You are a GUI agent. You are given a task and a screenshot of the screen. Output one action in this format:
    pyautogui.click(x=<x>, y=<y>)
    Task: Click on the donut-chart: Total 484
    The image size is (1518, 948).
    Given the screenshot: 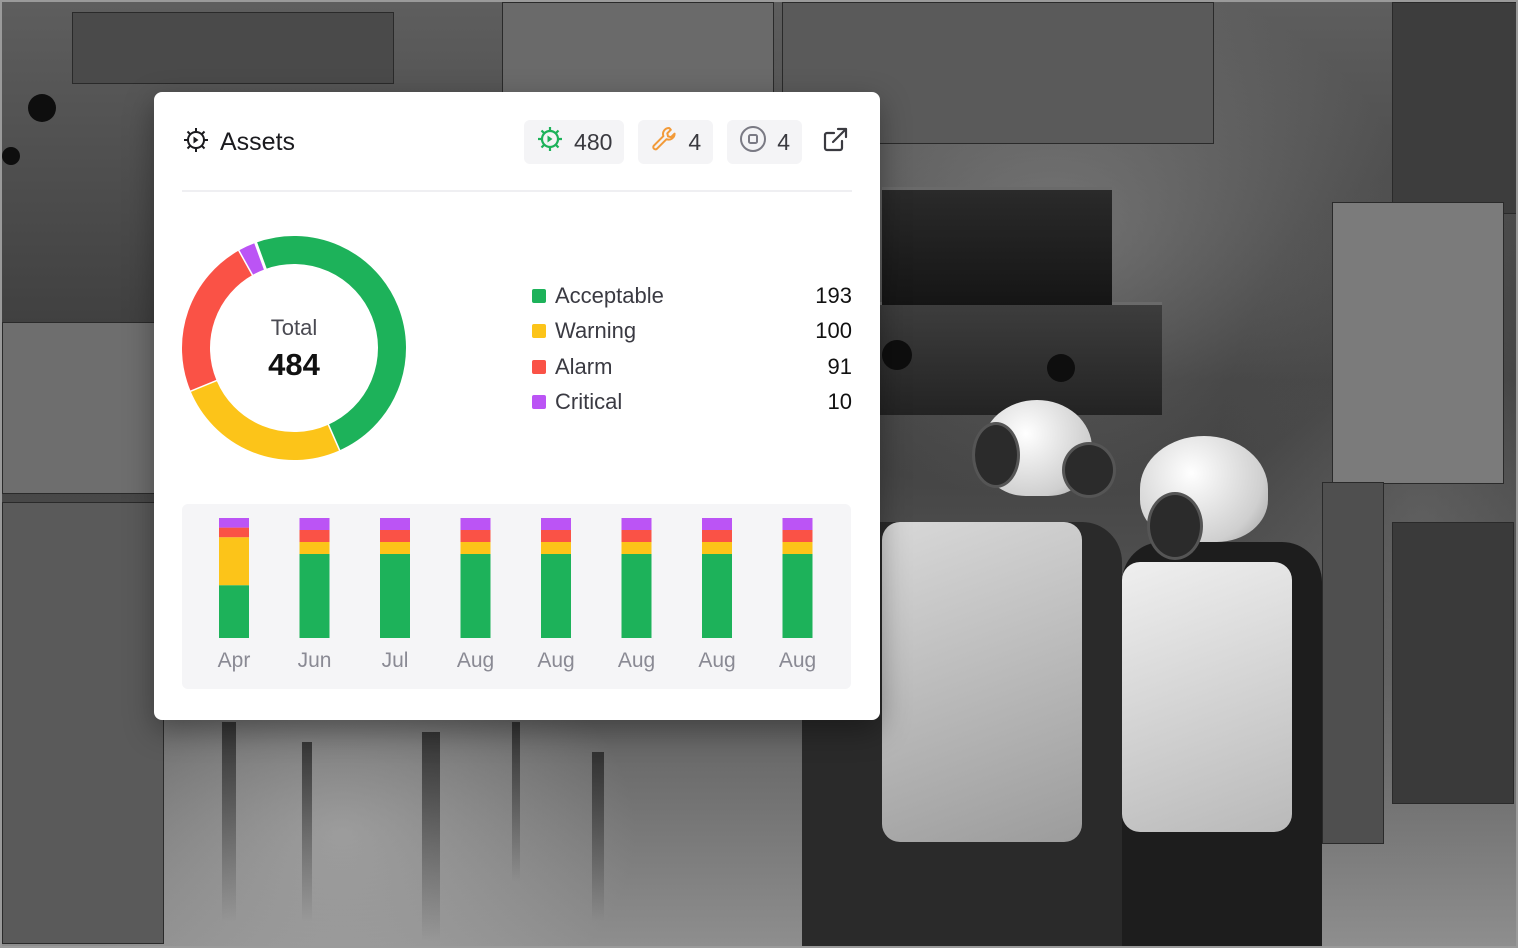 What is the action you would take?
    pyautogui.click(x=294, y=348)
    